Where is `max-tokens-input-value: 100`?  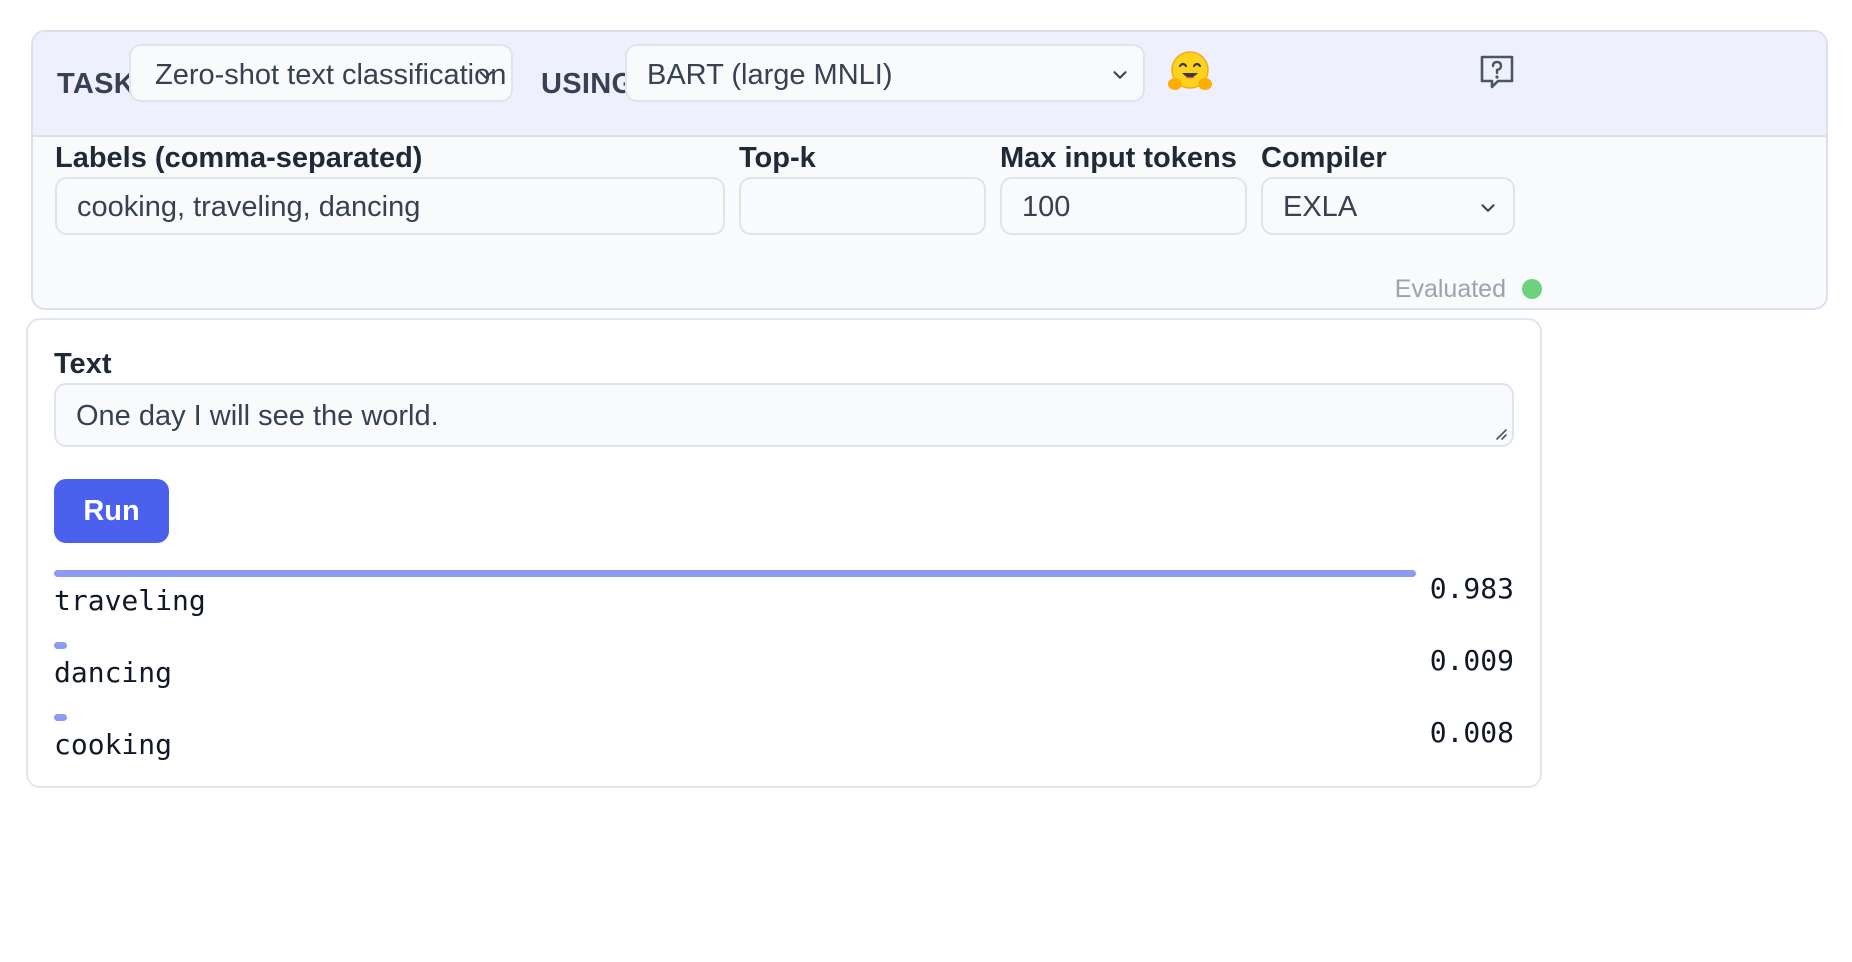
max-tokens-input-value: 100 is located at coordinates (1046, 207).